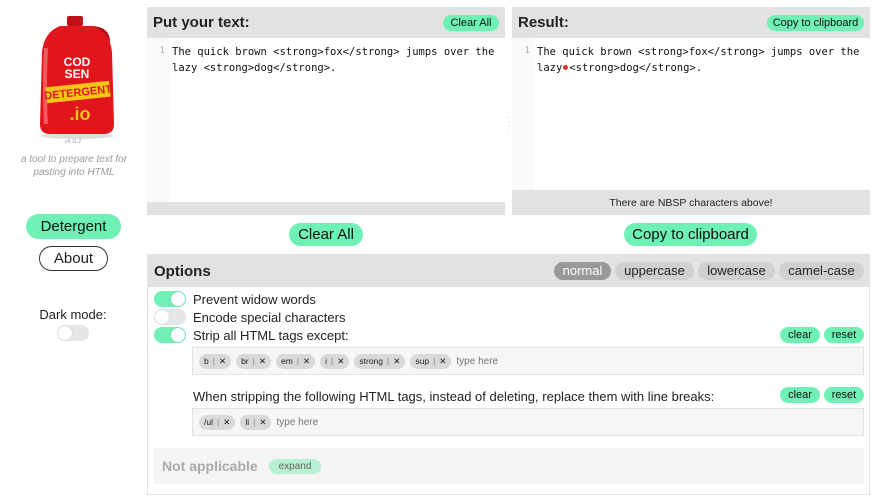  What do you see at coordinates (636, 68) in the screenshot?
I see `result-line-2-end: <strong>dog</strong>.` at bounding box center [636, 68].